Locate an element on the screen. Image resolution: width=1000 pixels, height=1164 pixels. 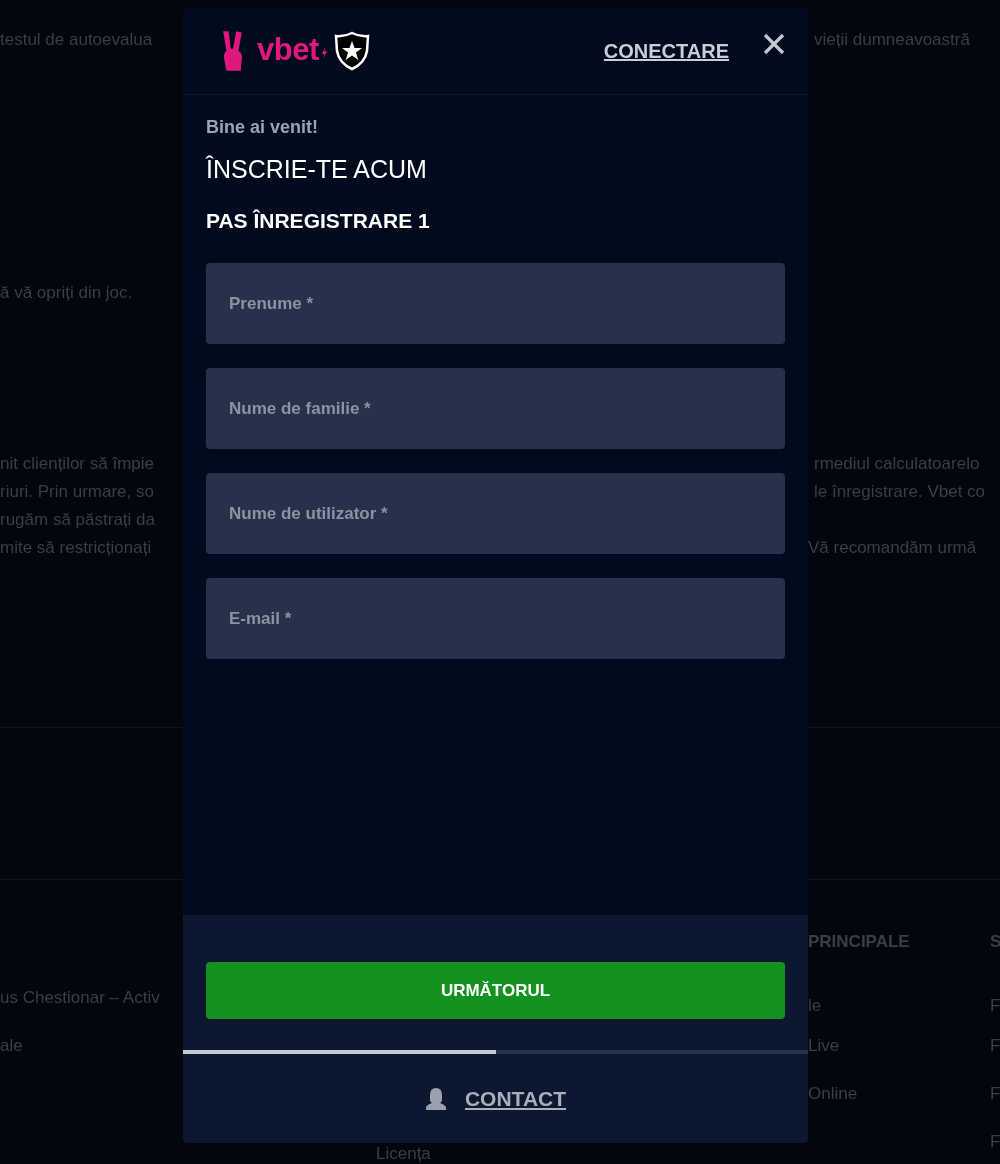
shield-star-icon is located at coordinates (351, 51).